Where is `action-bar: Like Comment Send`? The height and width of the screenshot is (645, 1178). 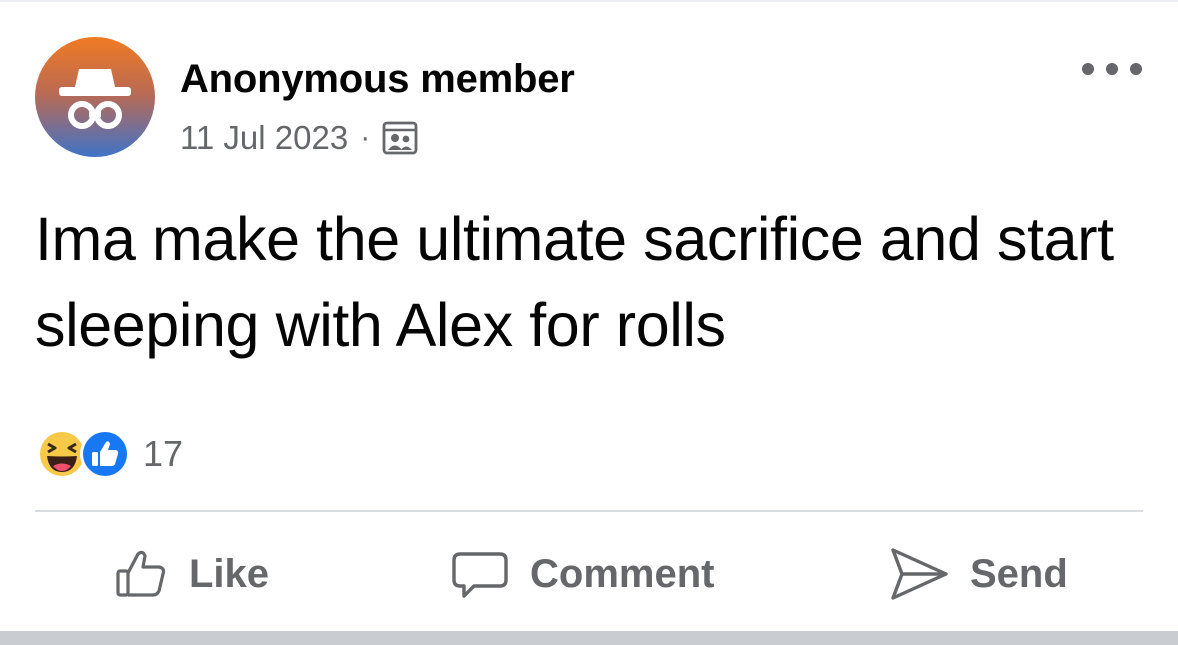
action-bar: Like Comment Send is located at coordinates (589, 574).